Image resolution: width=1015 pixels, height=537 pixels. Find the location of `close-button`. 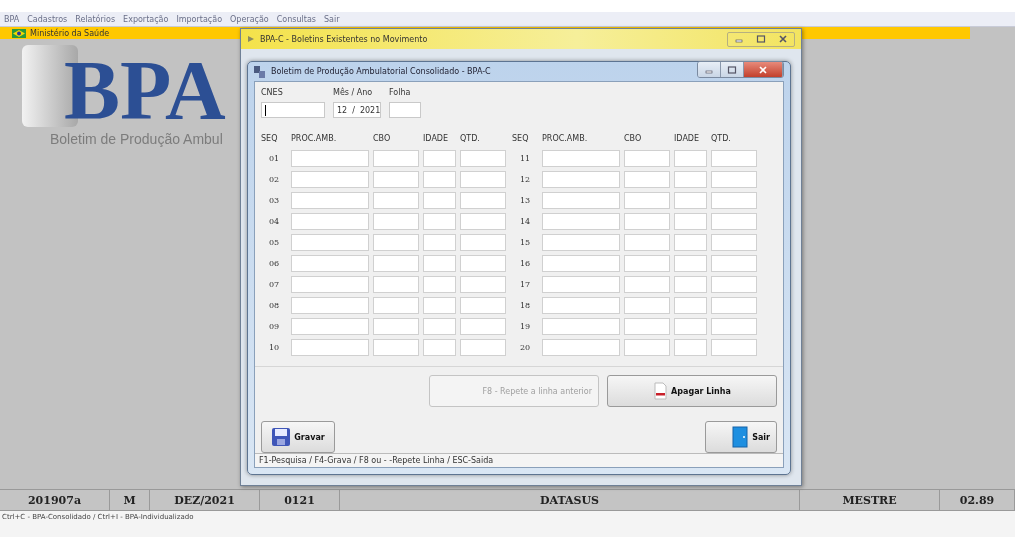

close-button is located at coordinates (763, 69).